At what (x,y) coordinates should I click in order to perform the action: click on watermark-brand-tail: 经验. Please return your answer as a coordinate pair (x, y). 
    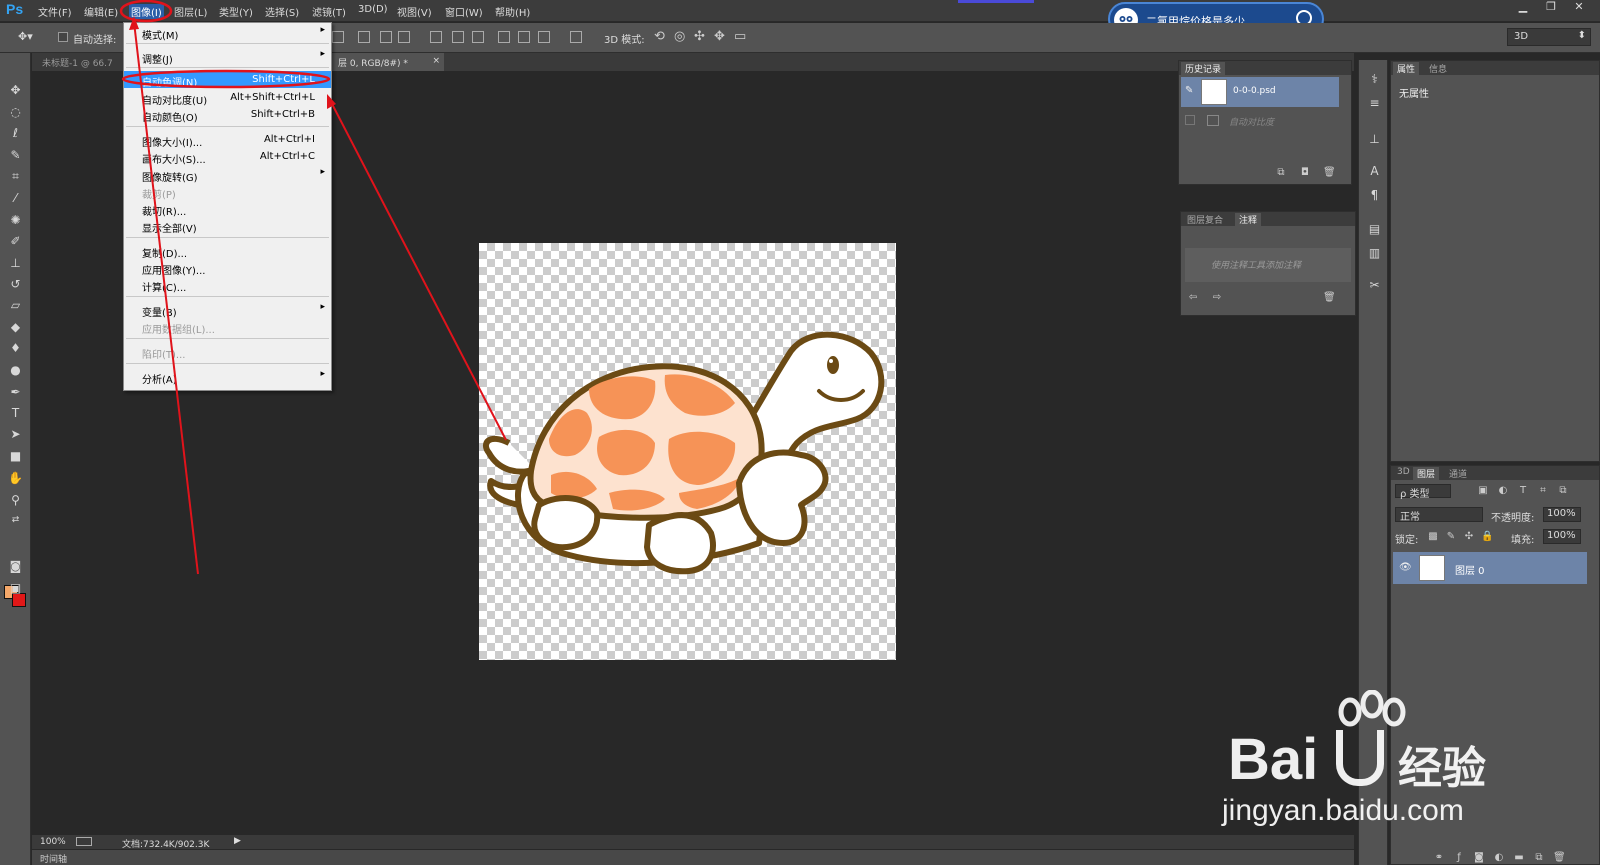
    Looking at the image, I should click on (1442, 768).